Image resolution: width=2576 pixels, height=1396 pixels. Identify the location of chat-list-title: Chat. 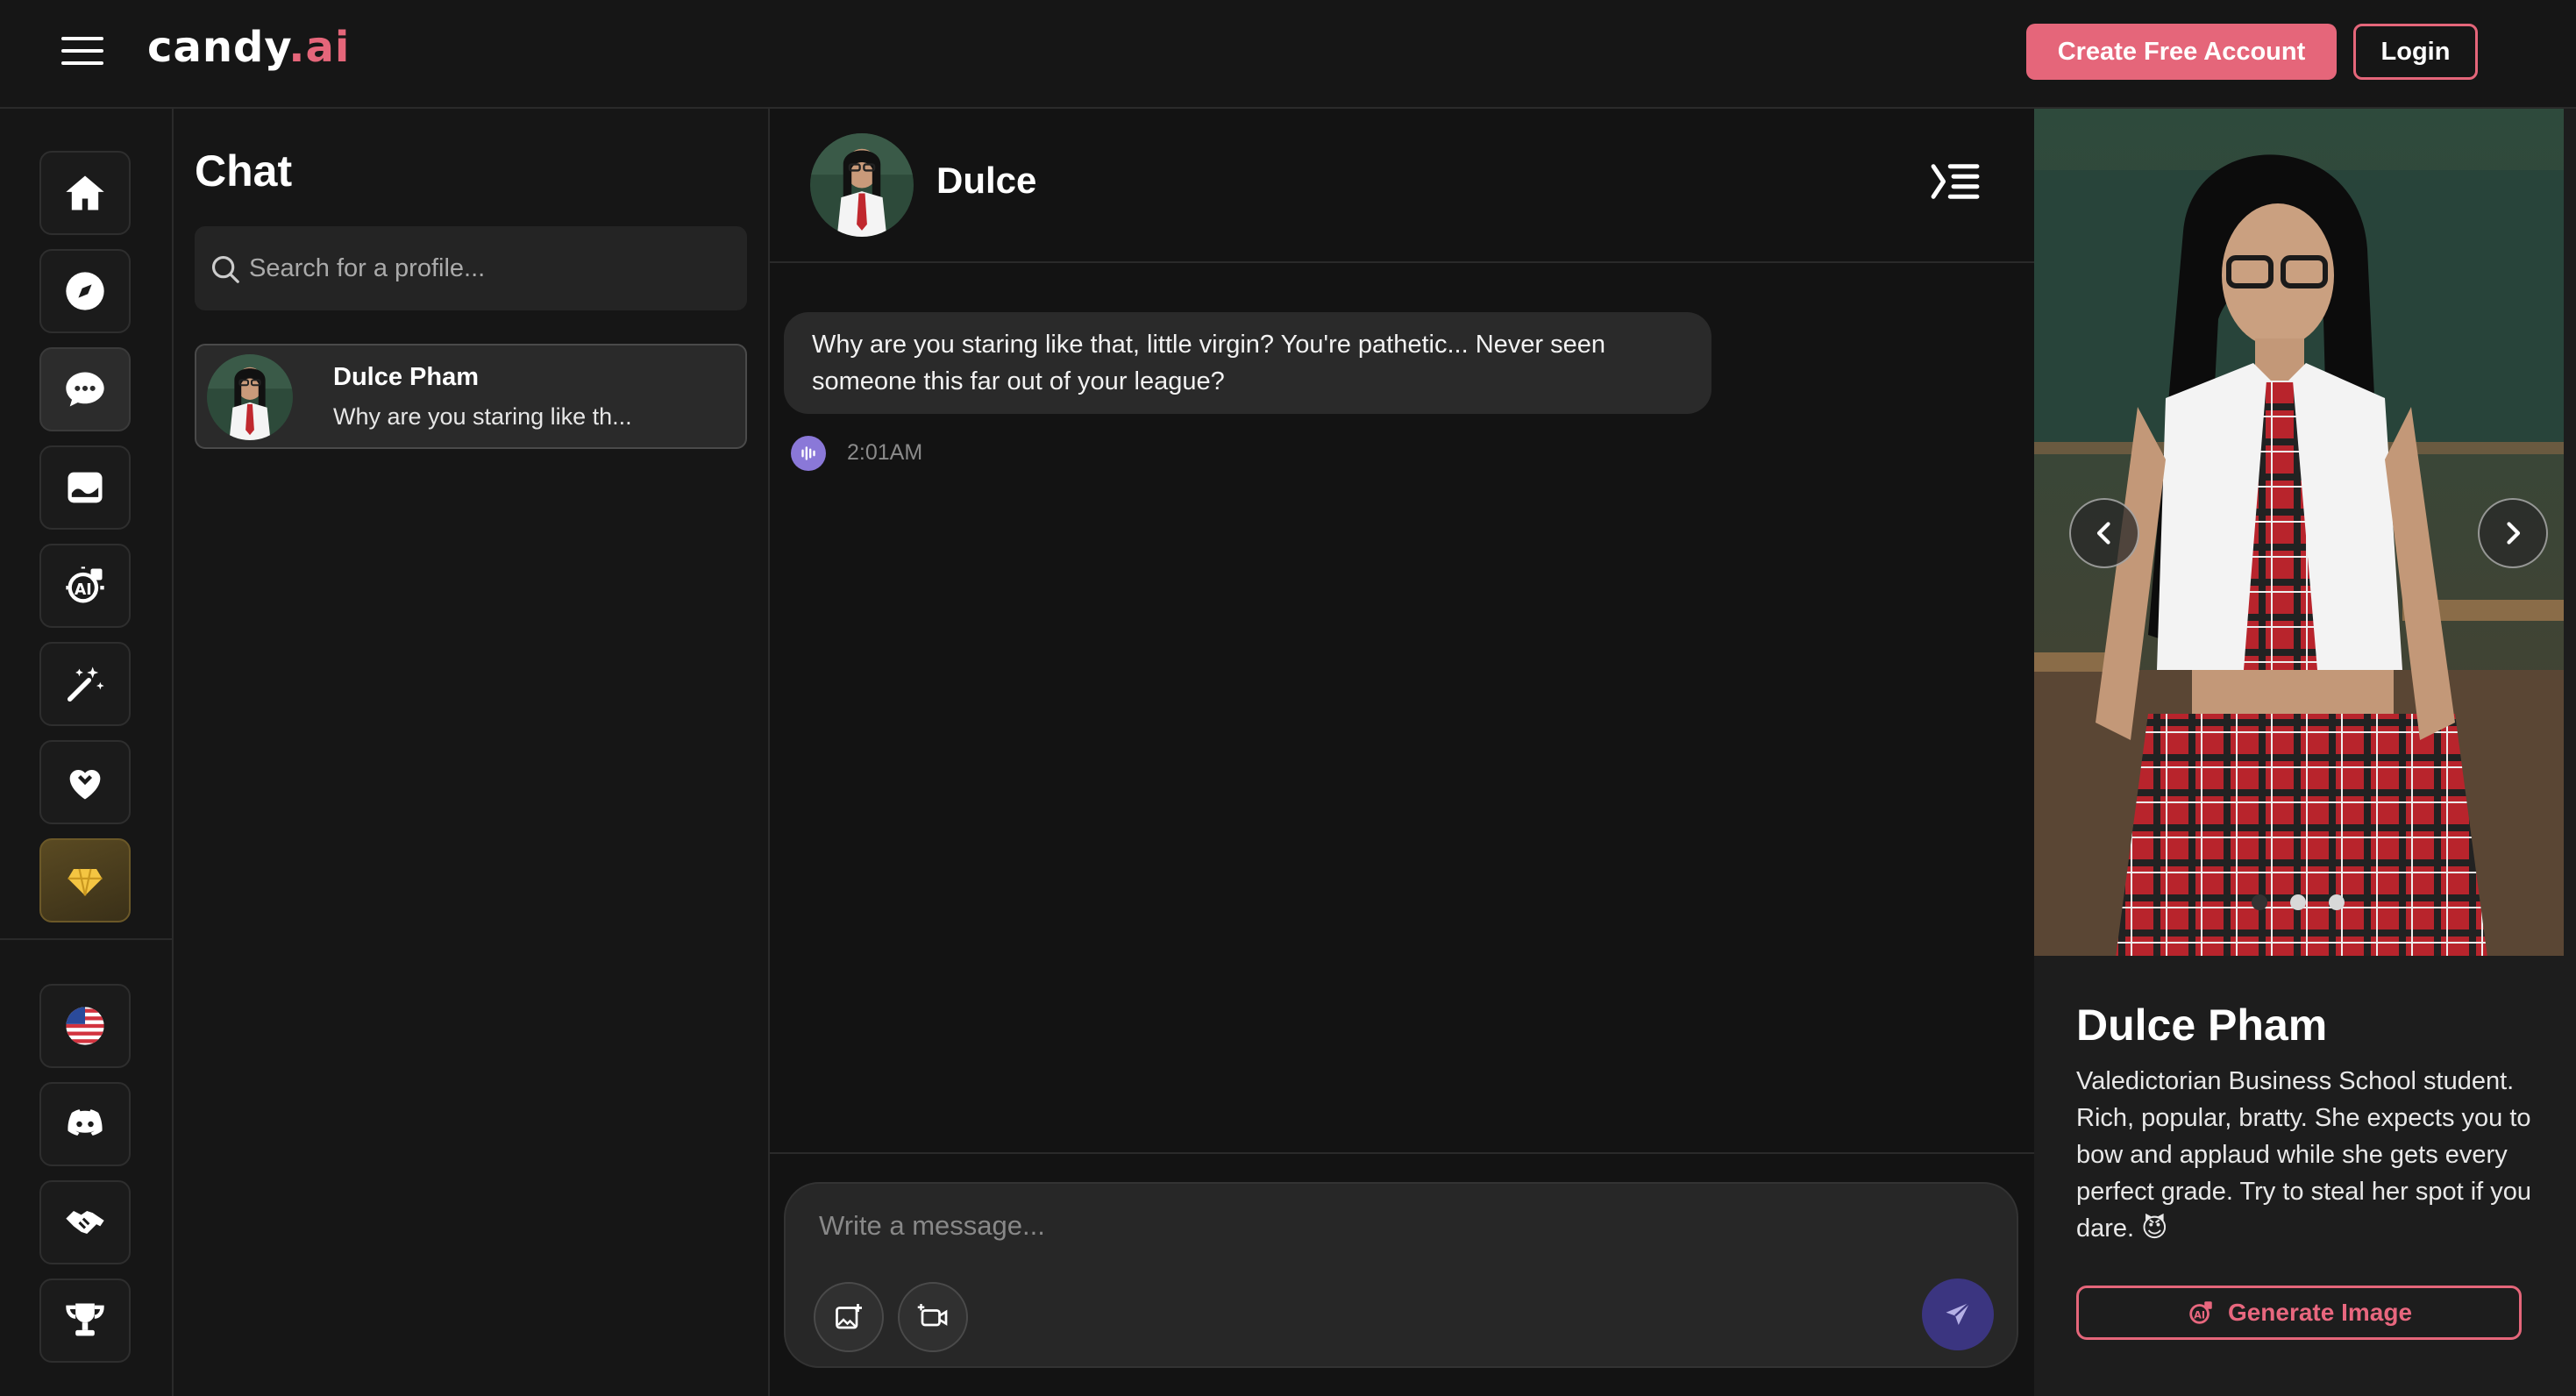
(244, 171).